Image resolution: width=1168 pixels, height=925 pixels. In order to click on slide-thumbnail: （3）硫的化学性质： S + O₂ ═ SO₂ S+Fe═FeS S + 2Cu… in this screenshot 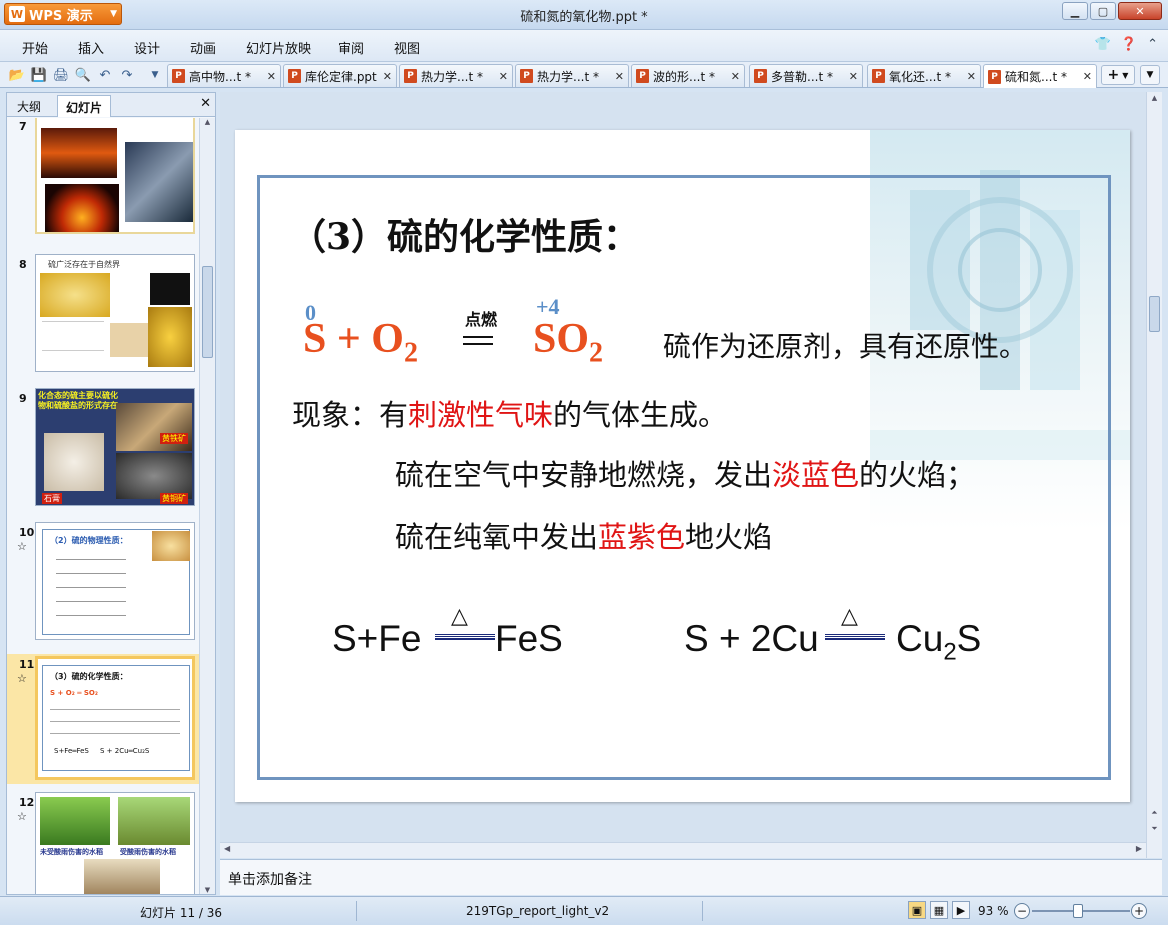, I will do `click(115, 718)`.